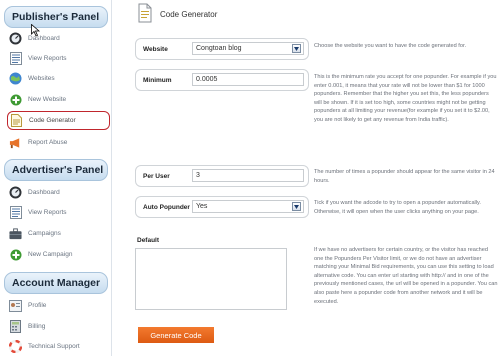  What do you see at coordinates (47, 99) in the screenshot?
I see `sidebar-item-label: New Website` at bounding box center [47, 99].